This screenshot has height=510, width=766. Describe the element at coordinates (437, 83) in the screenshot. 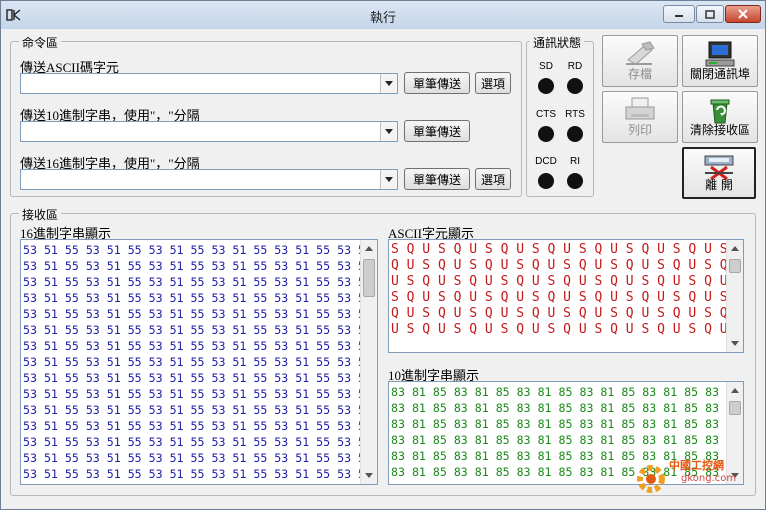

I see `ascii-send-button: 單筆傳送` at that location.